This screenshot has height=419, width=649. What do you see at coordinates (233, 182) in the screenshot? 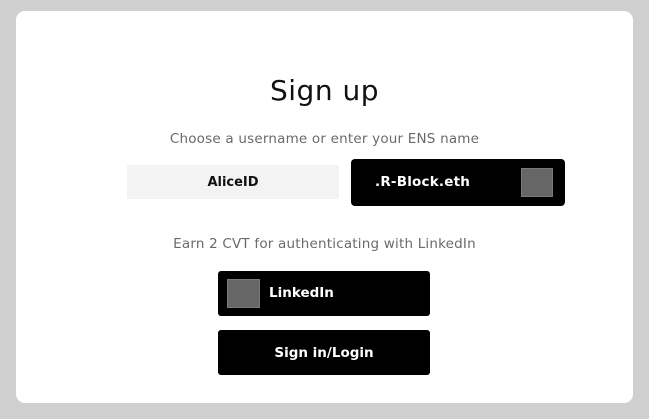
I see `username-input` at bounding box center [233, 182].